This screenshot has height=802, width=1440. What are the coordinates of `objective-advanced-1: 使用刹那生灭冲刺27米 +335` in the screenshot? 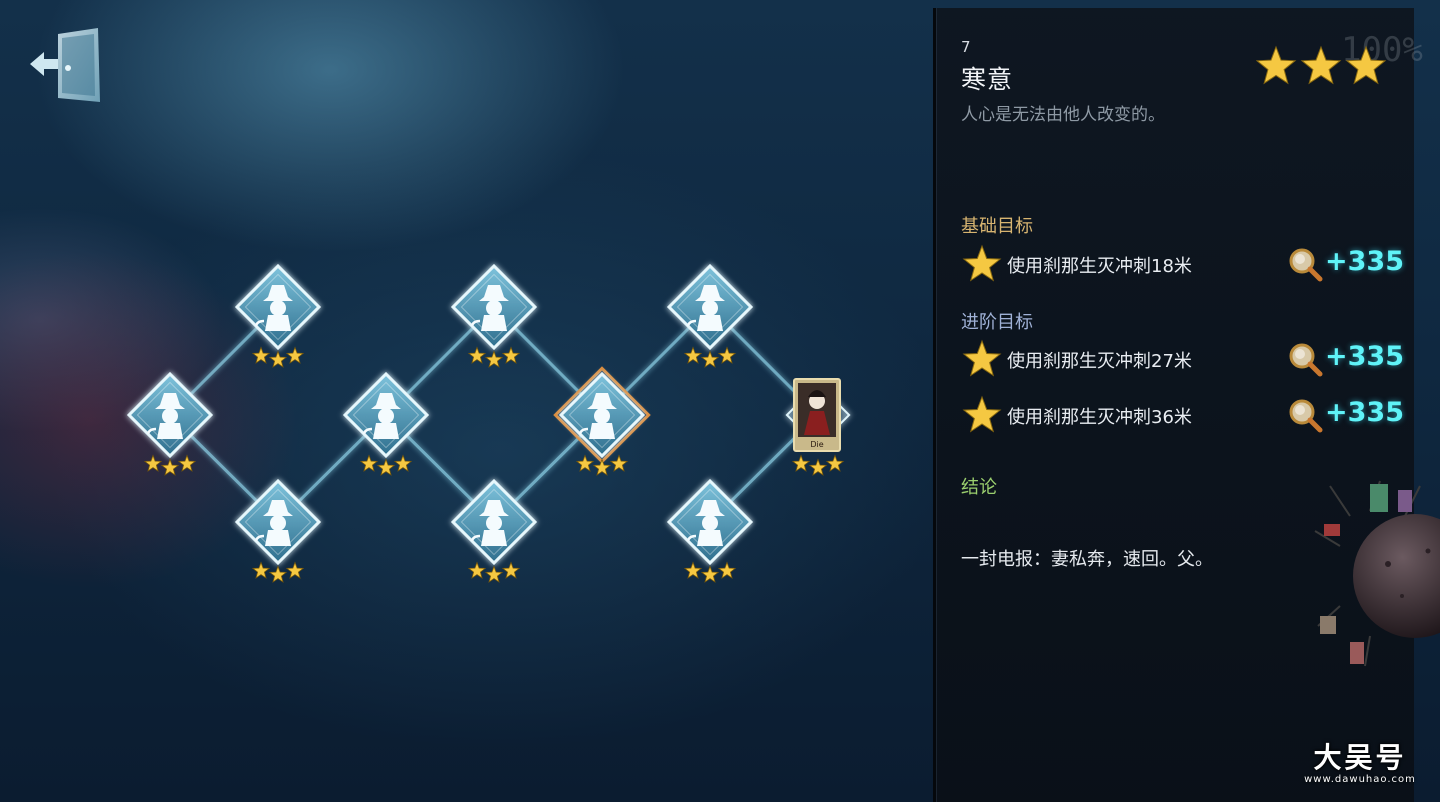 It's located at (1182, 359).